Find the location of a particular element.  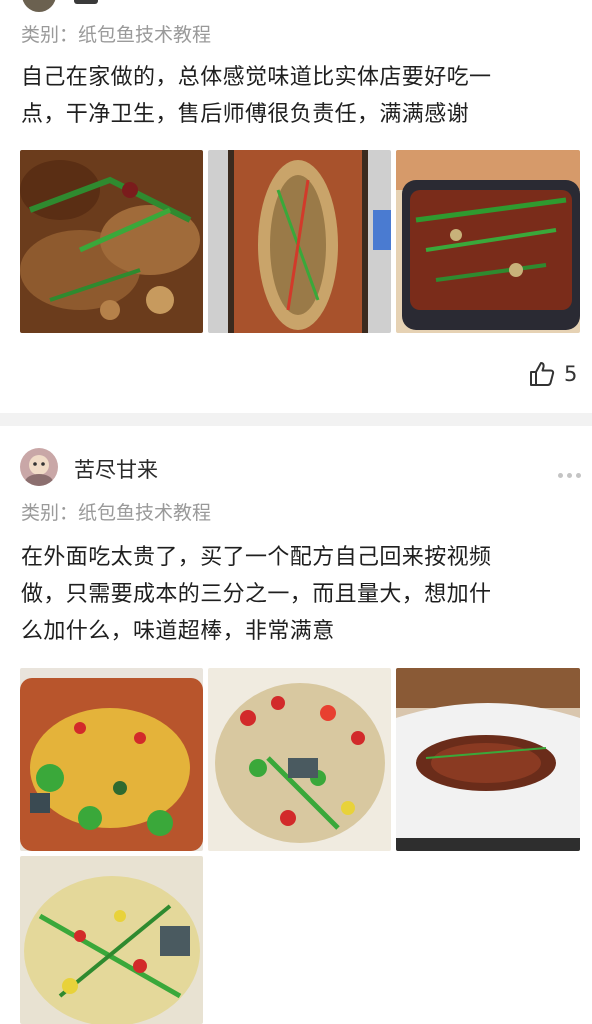

food-photo-broccoli-fish is located at coordinates (111, 759).